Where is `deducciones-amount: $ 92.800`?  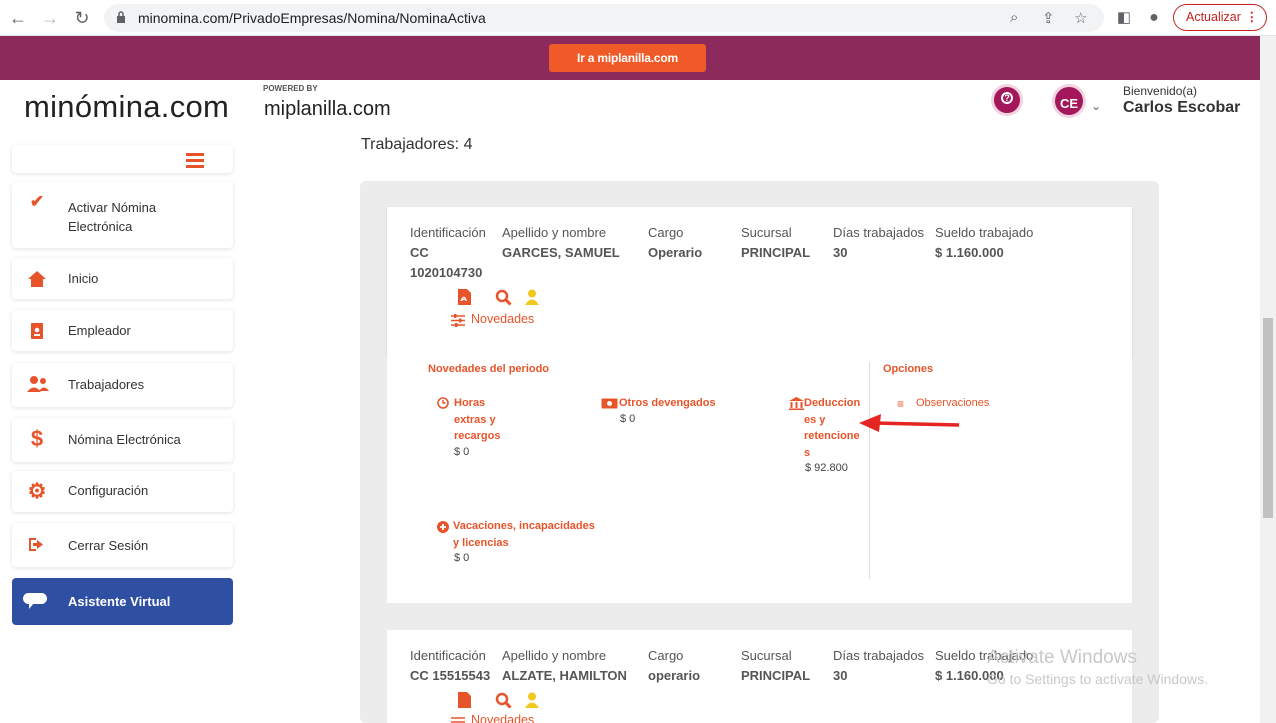
deducciones-amount: $ 92.800 is located at coordinates (826, 468).